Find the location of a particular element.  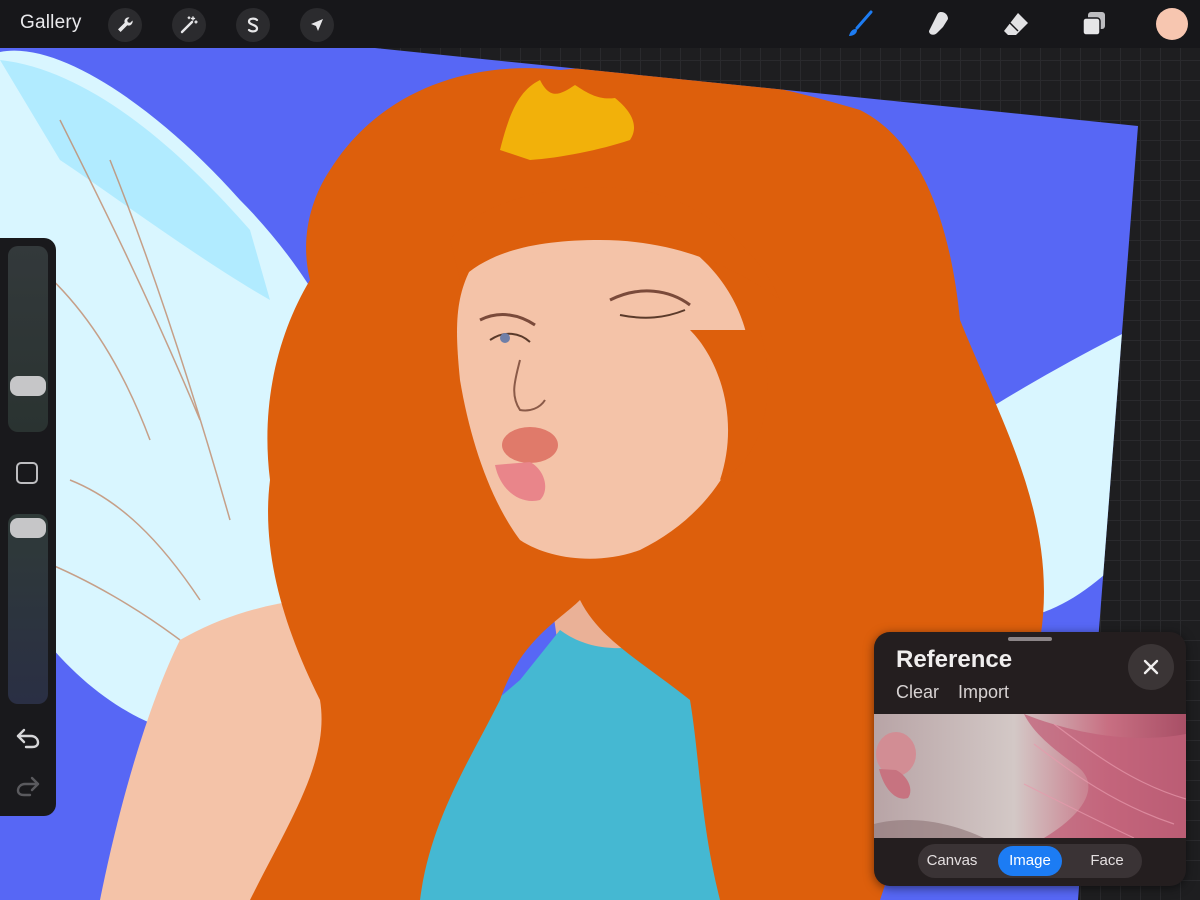

wrench-icon is located at coordinates (125, 24).